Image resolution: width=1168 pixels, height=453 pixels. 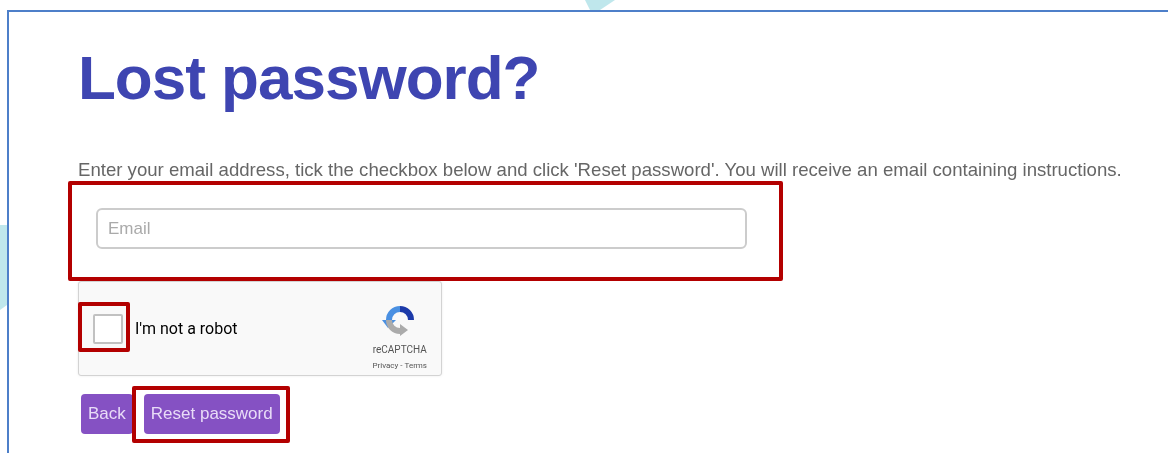 What do you see at coordinates (309, 78) in the screenshot?
I see `page-title: Lost password?` at bounding box center [309, 78].